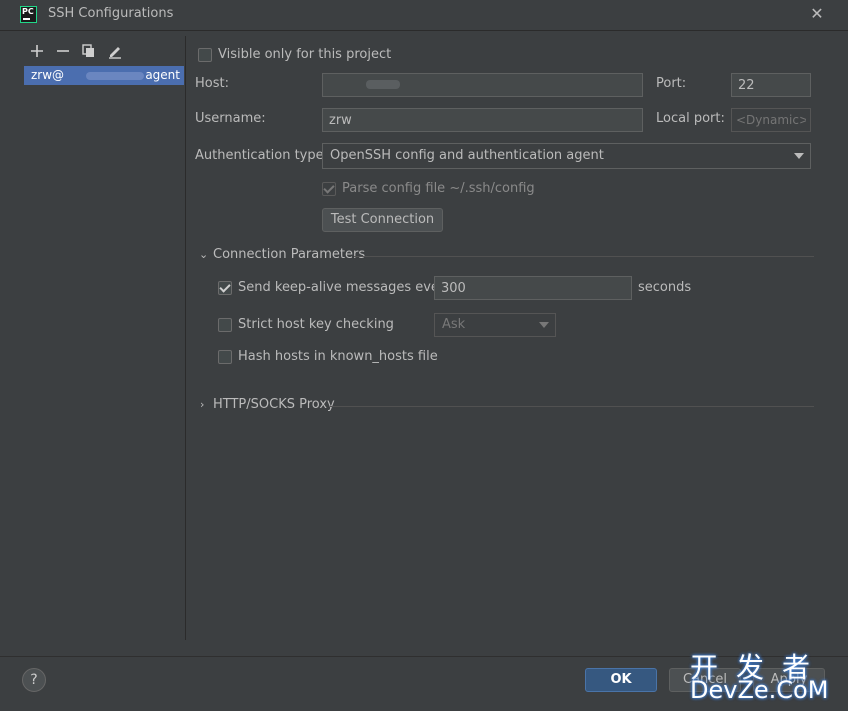  I want to click on test-connection-button: Test Connection, so click(382, 220).